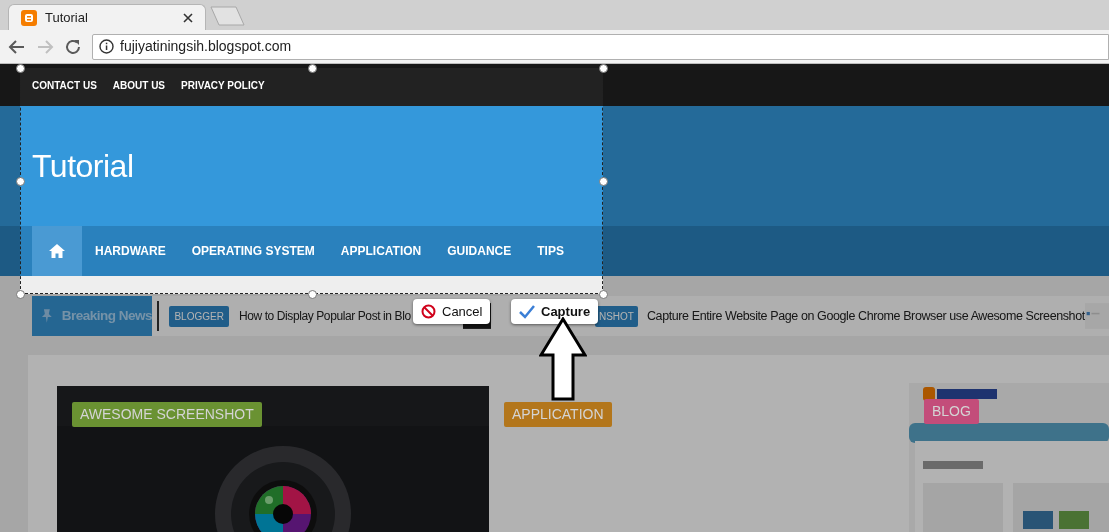 The width and height of the screenshot is (1109, 532). Describe the element at coordinates (452, 311) in the screenshot. I see `cancel-button: Cancel` at that location.